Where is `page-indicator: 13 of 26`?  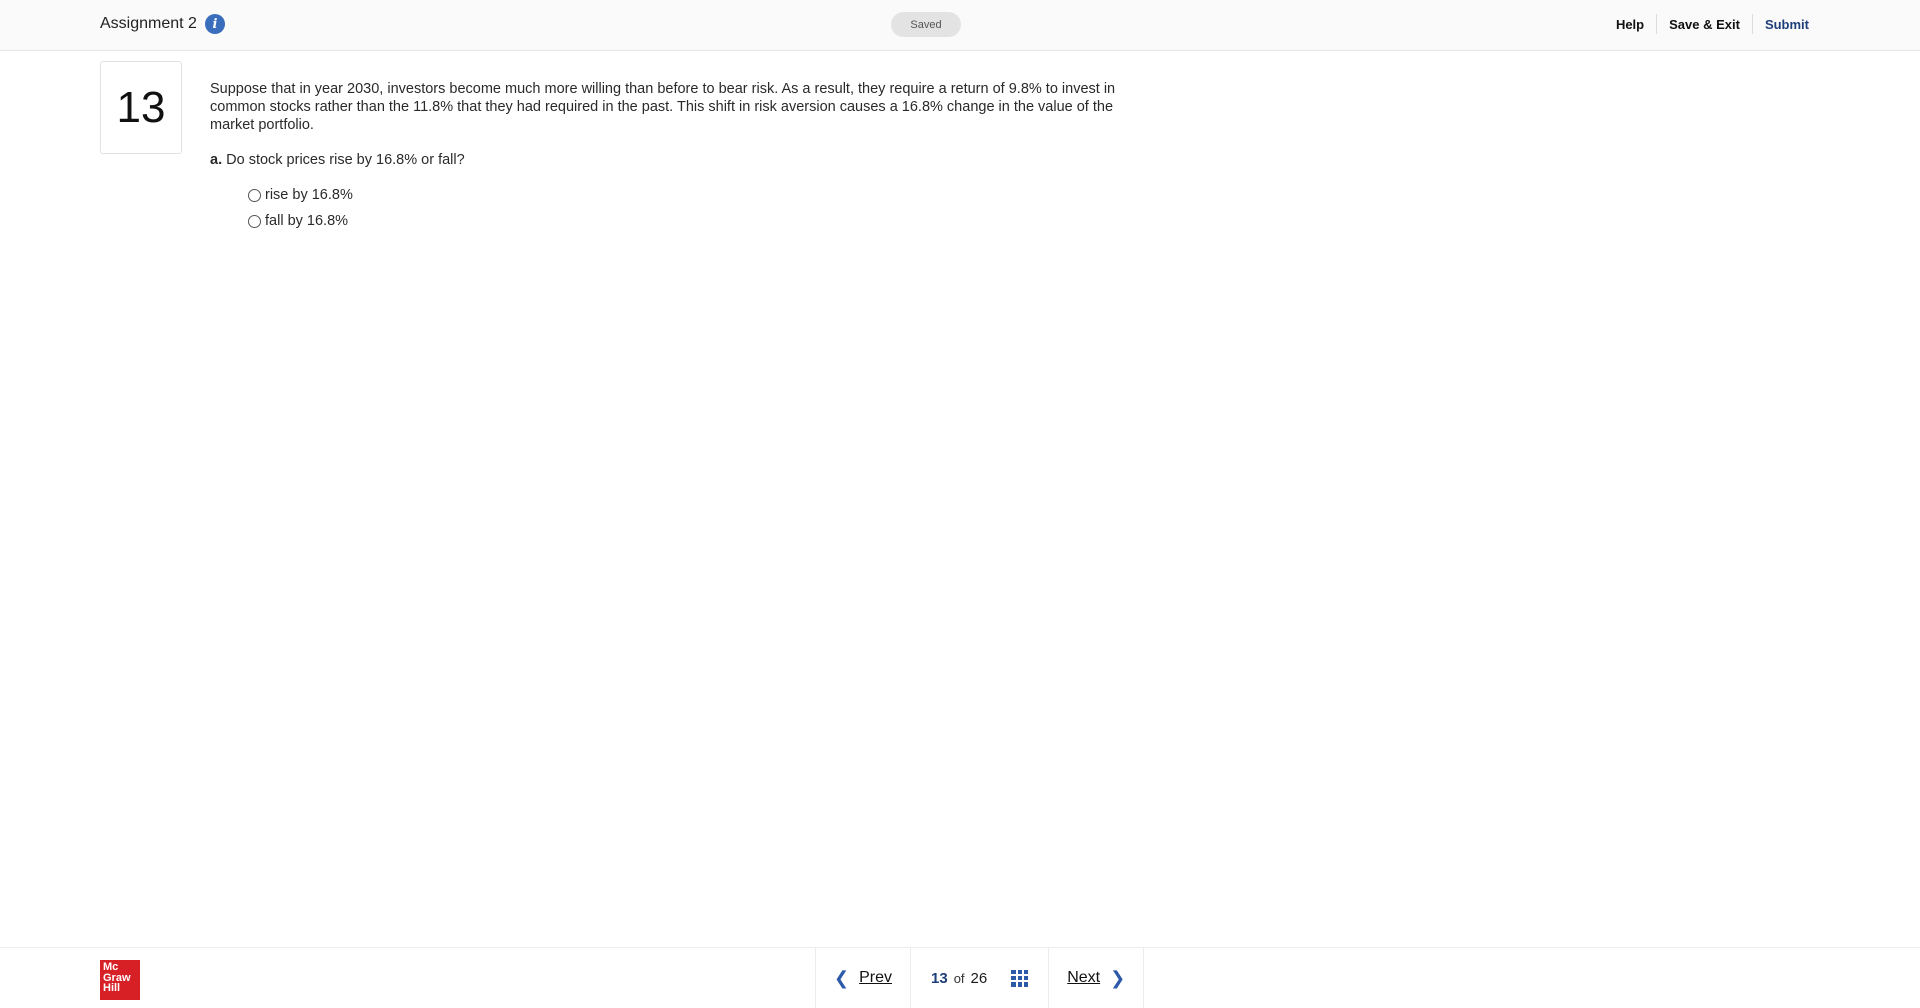
page-indicator: 13 of 26 is located at coordinates (980, 978).